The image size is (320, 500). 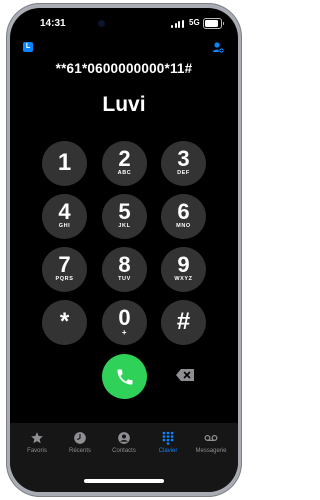 I want to click on key-letters: DEF, so click(x=183, y=173).